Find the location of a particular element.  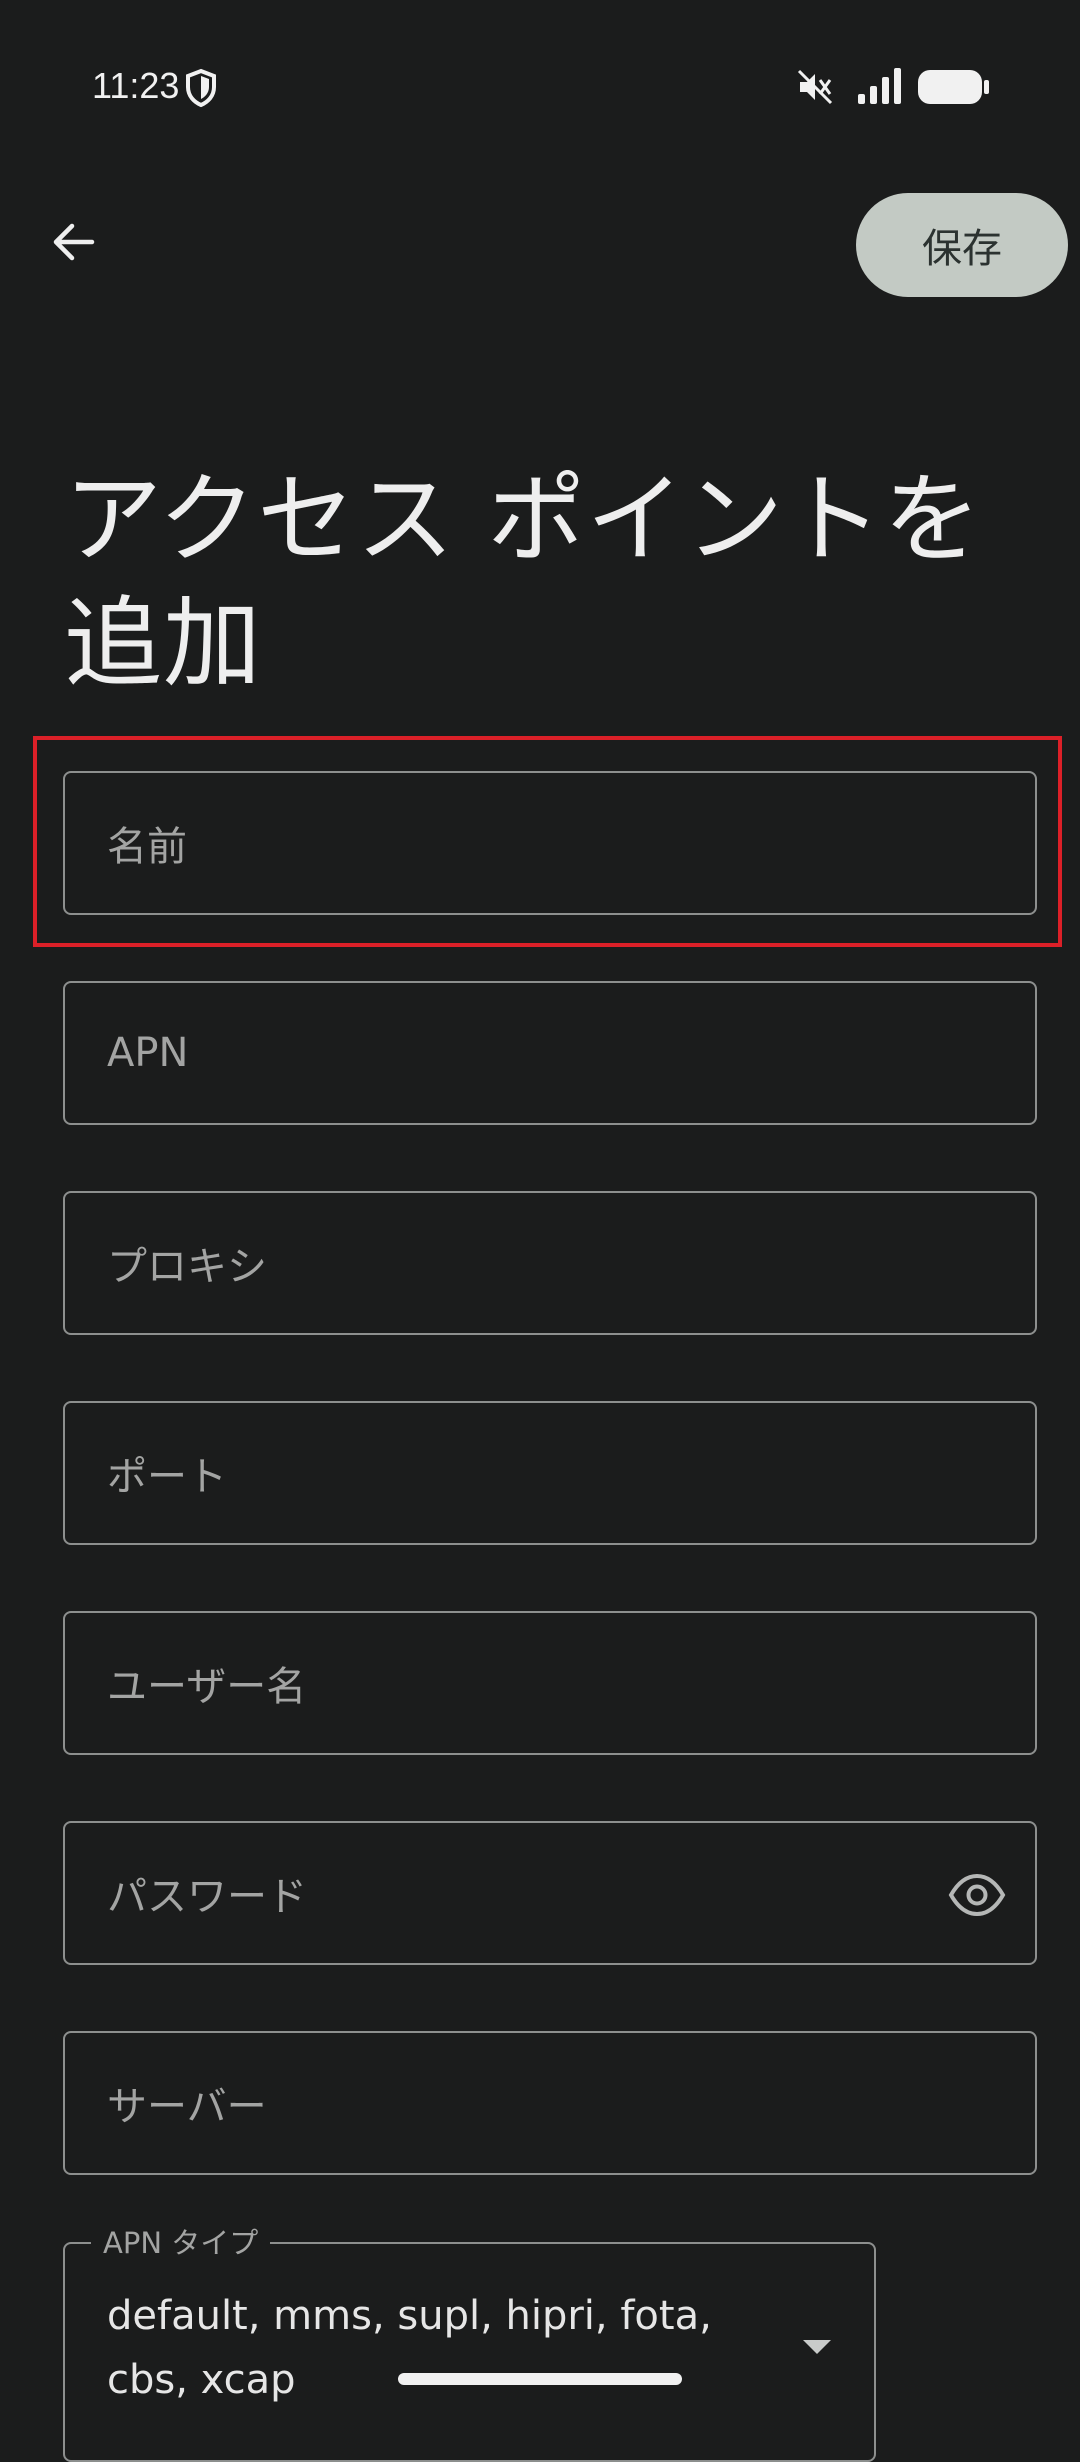

navigation-handle is located at coordinates (540, 2379).